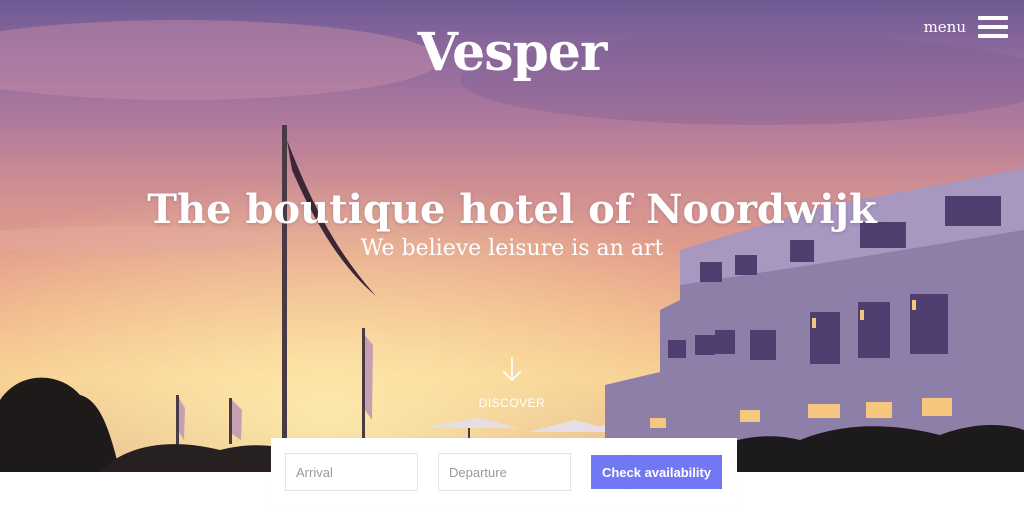 This screenshot has height=512, width=1024. Describe the element at coordinates (512, 248) in the screenshot. I see `hero-subheadline: We believe leisure is an art` at that location.